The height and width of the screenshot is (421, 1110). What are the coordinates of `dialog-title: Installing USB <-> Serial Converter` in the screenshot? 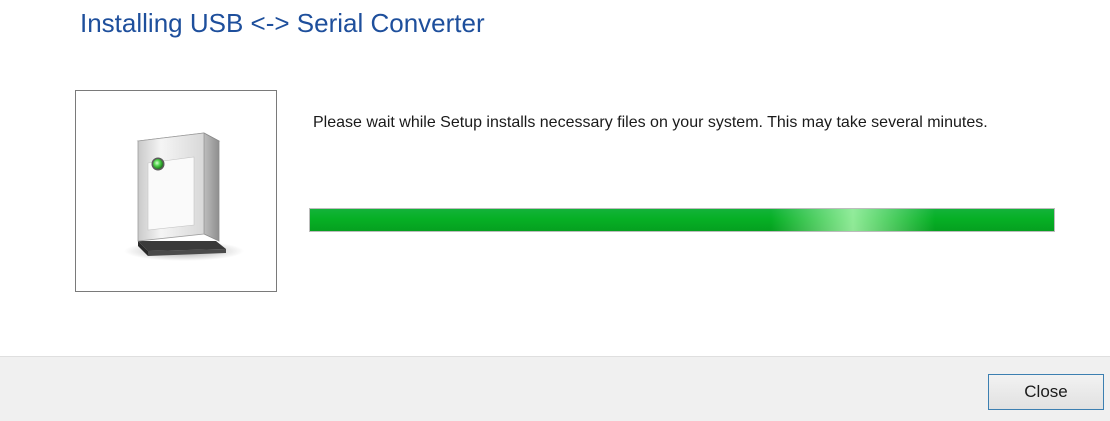 It's located at (282, 23).